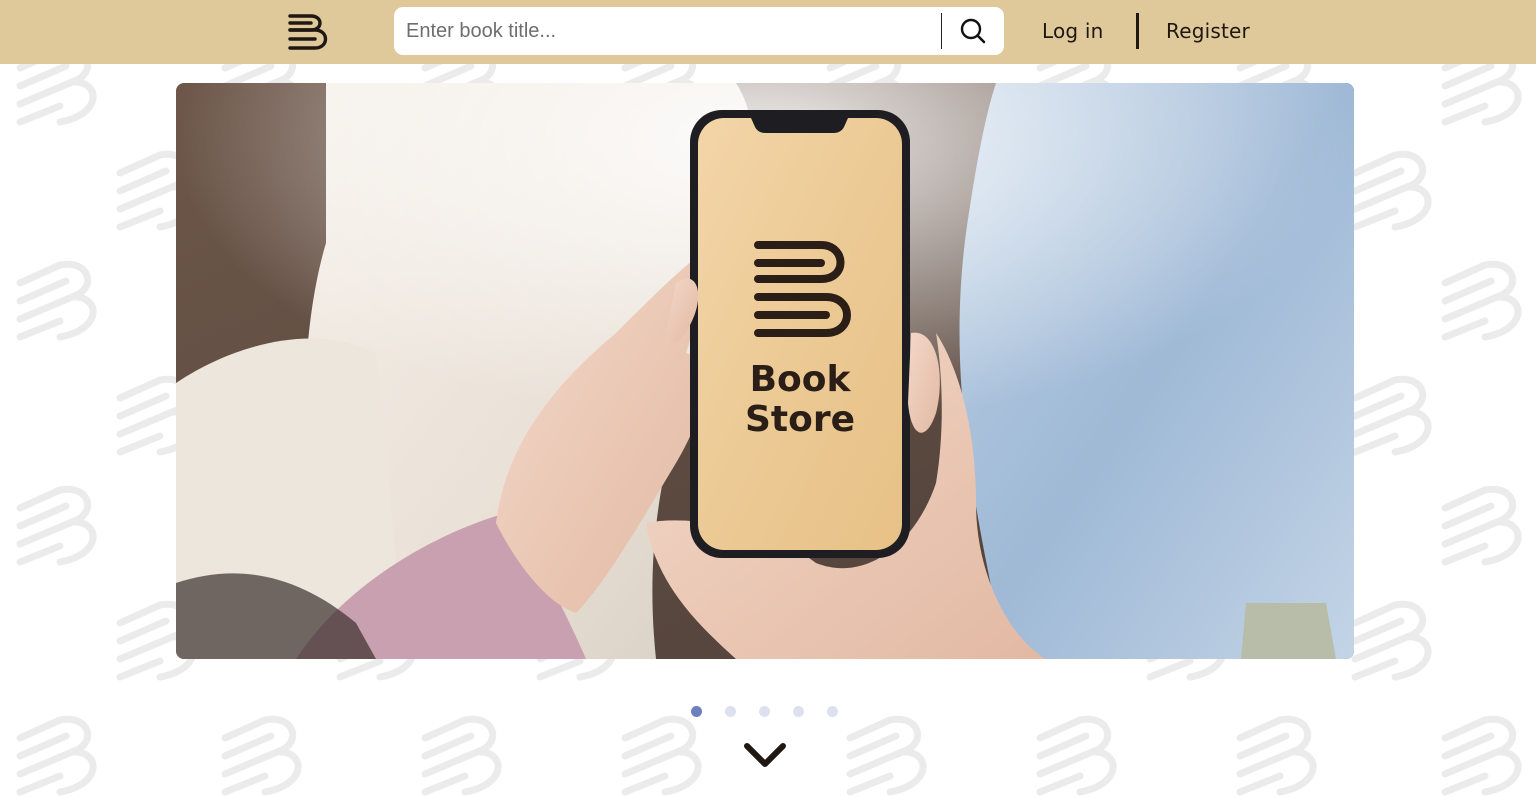 This screenshot has height=798, width=1536. I want to click on chevron-down-icon, so click(765, 755).